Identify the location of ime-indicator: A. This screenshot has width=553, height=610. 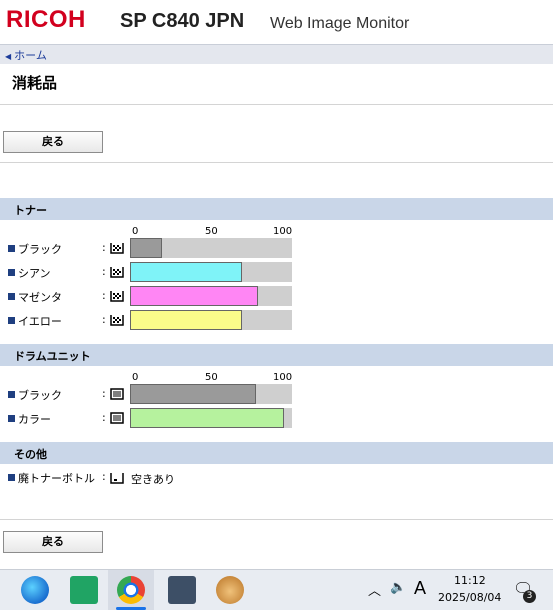
(420, 588).